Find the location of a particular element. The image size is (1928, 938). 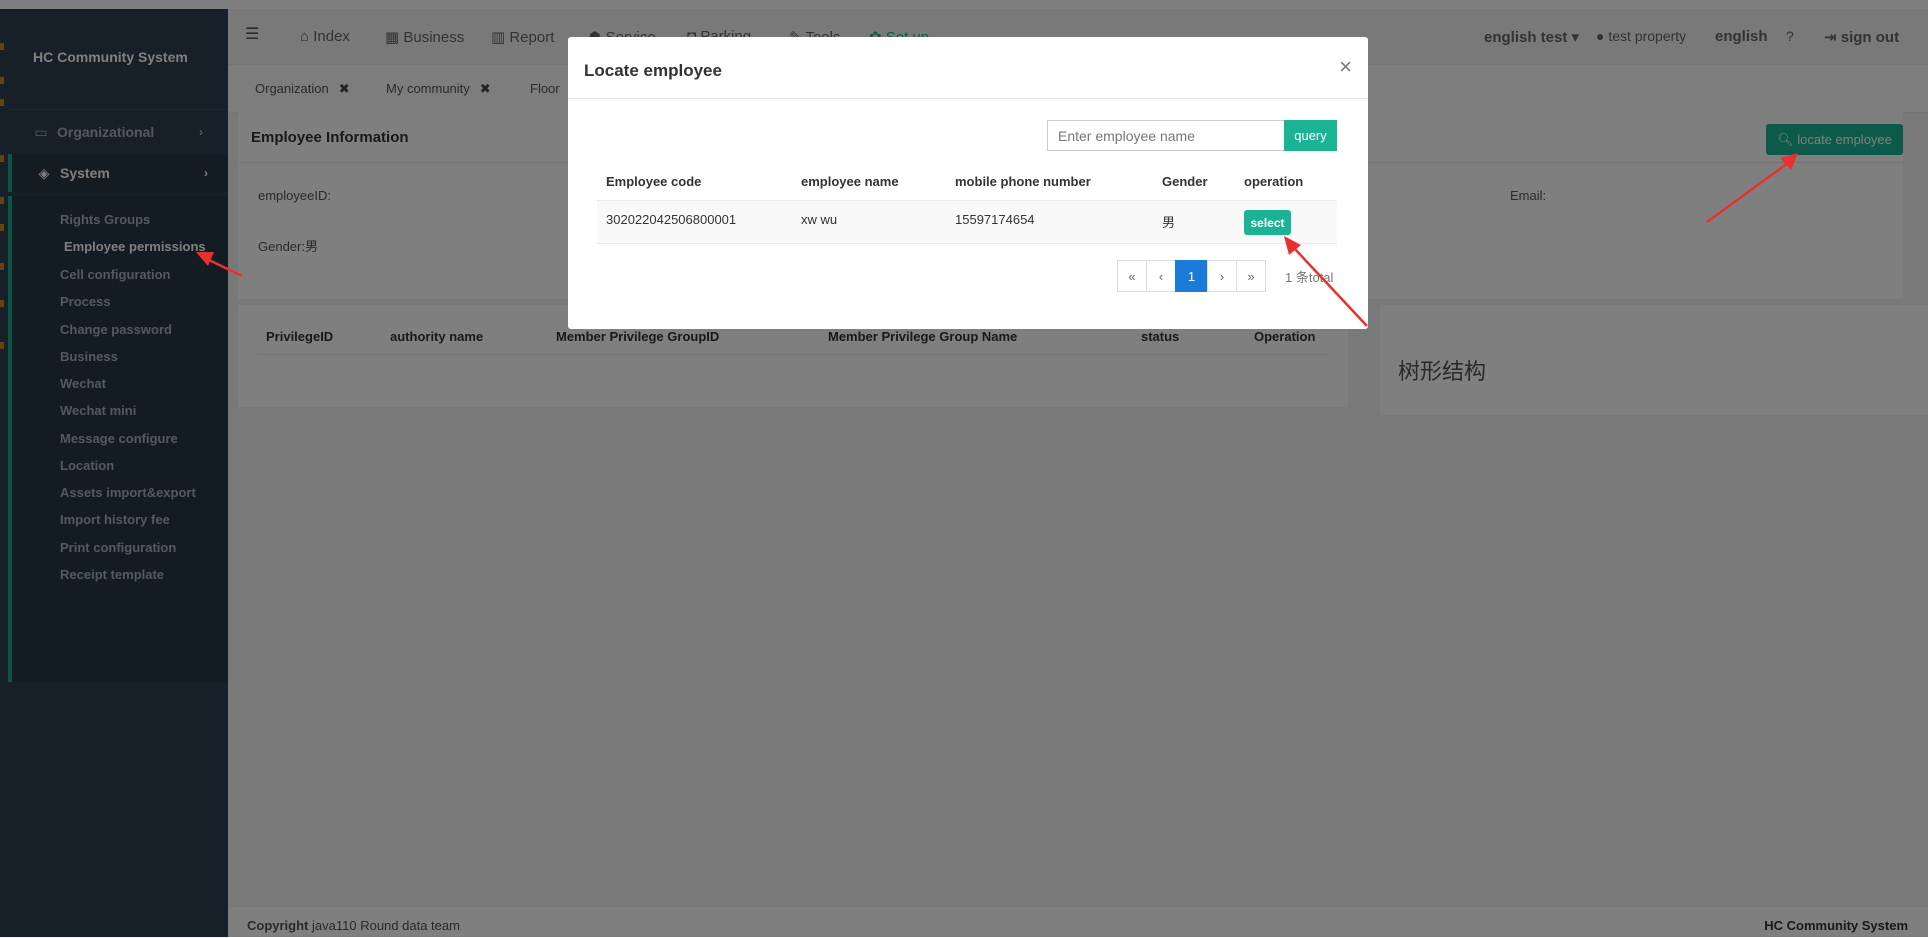

arrow-to-select-button is located at coordinates (1326, 281).